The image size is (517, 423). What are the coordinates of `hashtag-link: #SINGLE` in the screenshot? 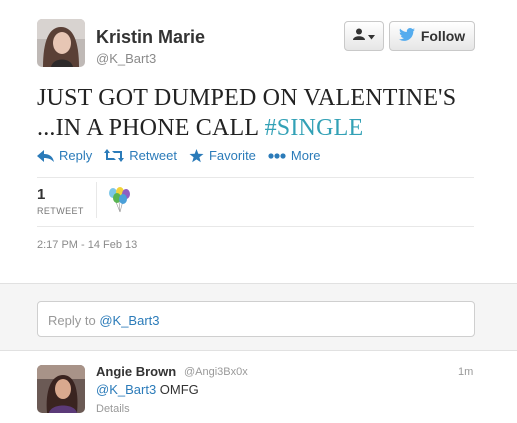 It's located at (314, 128).